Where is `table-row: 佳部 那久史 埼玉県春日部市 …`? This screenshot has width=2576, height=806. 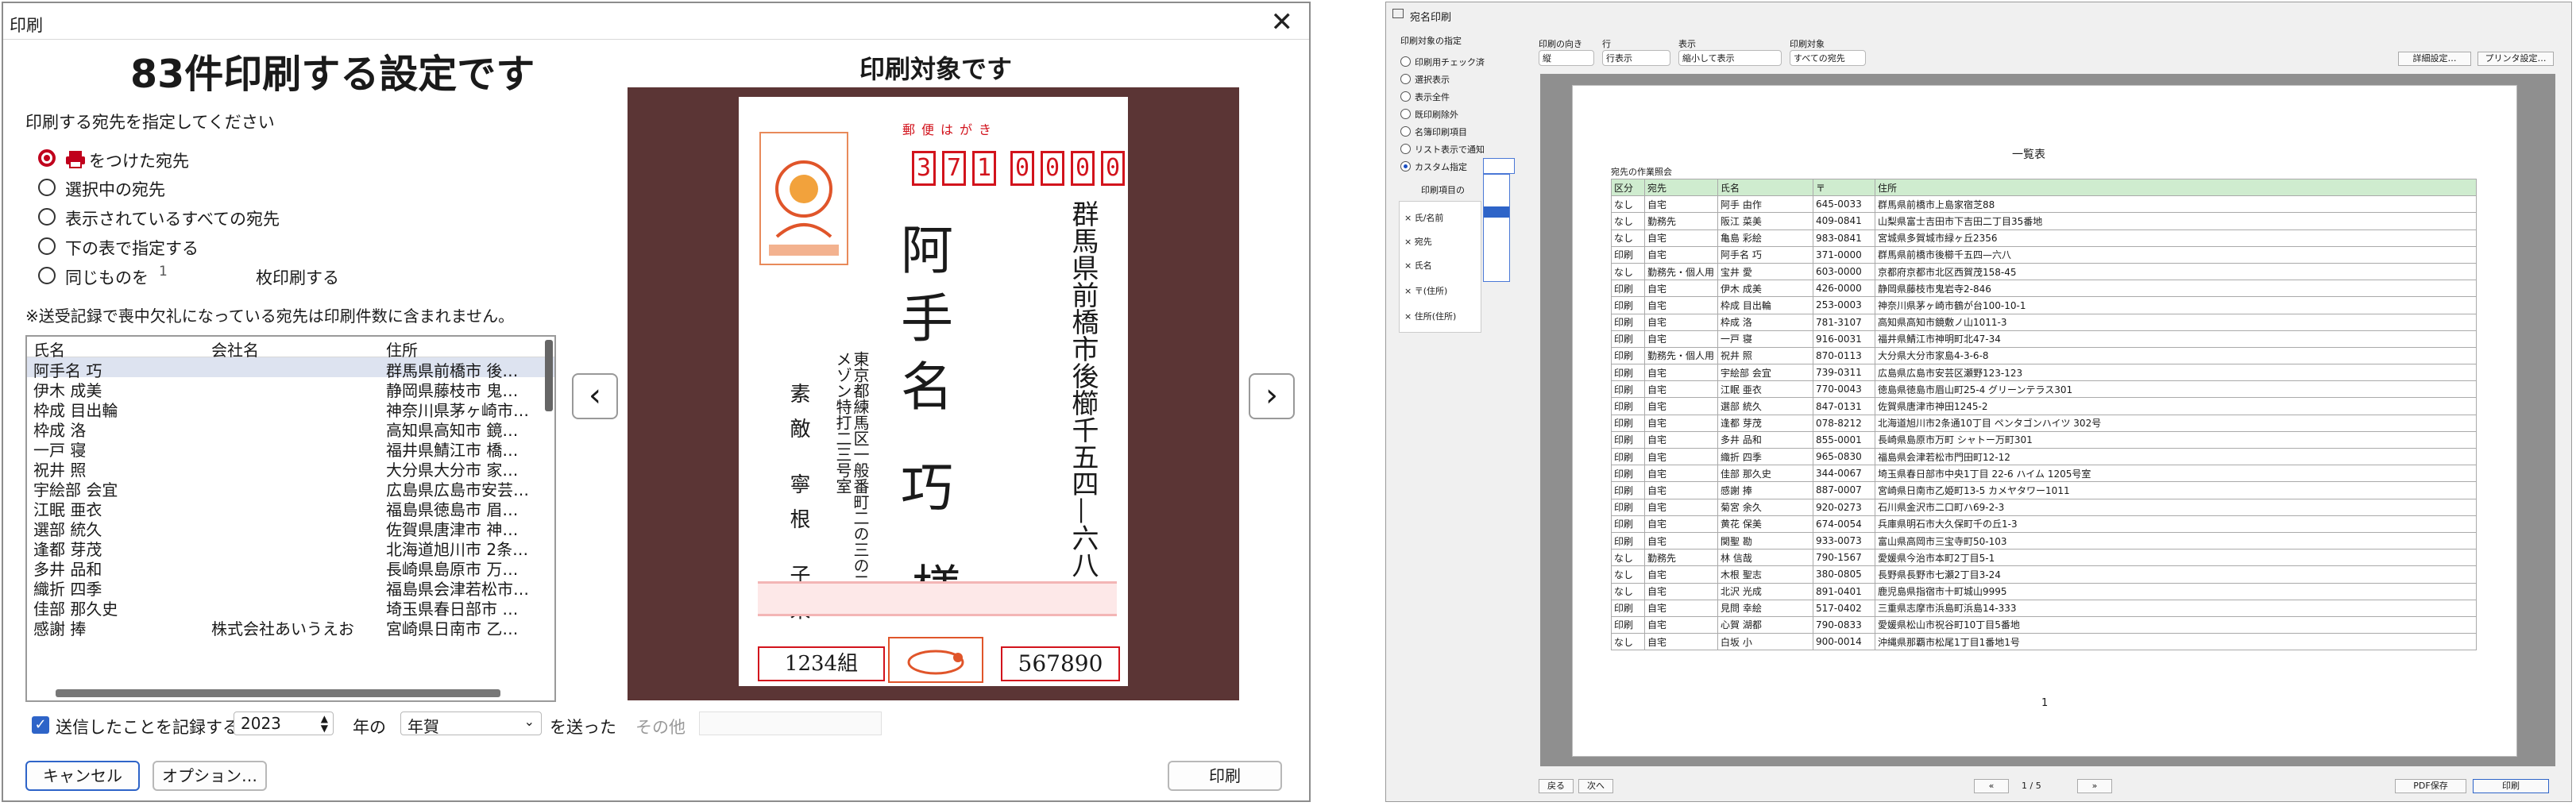 table-row: 佳部 那久史 埼玉県春日部市 … is located at coordinates (290, 607).